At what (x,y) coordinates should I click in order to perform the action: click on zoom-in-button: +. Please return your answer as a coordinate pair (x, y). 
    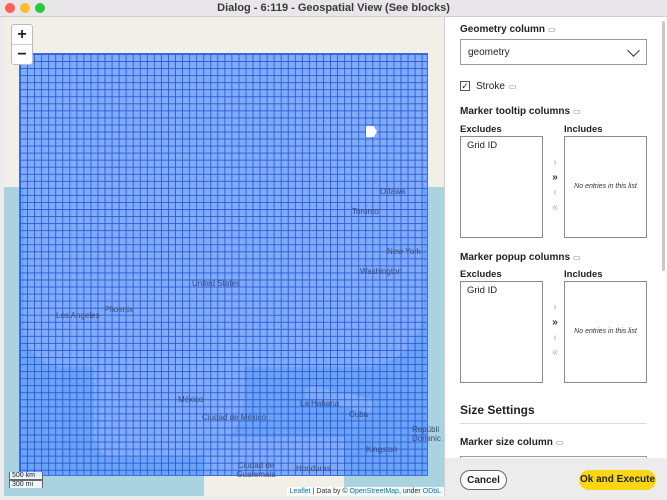
    Looking at the image, I should click on (22, 34).